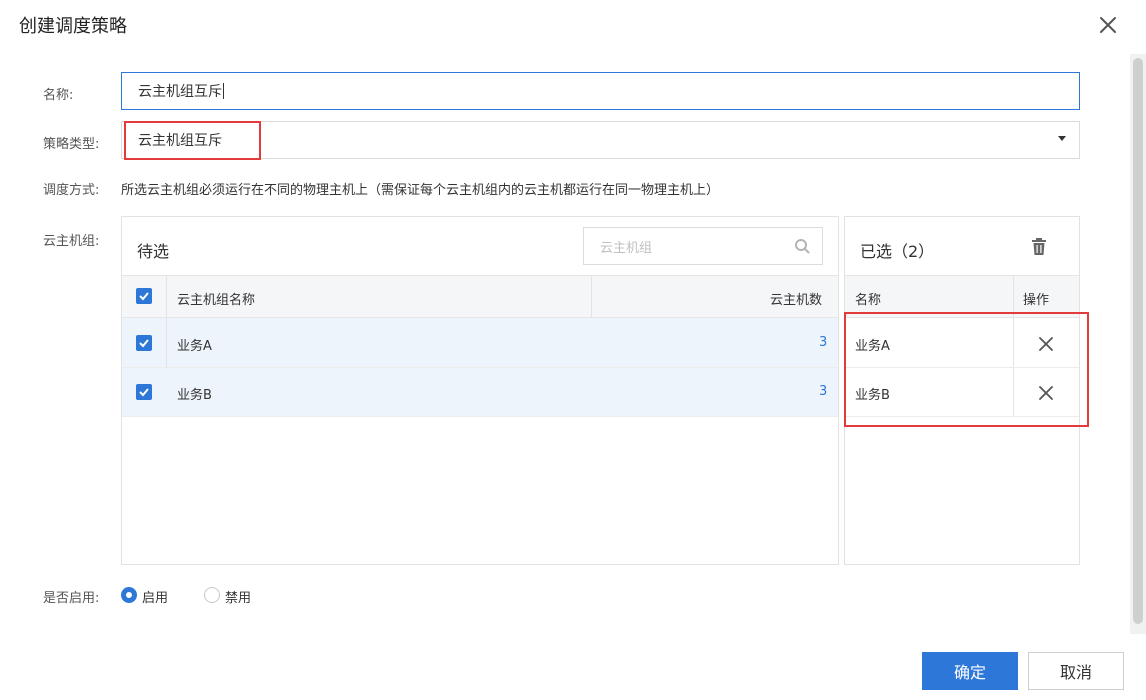  What do you see at coordinates (223, 91) in the screenshot?
I see `text-cursor` at bounding box center [223, 91].